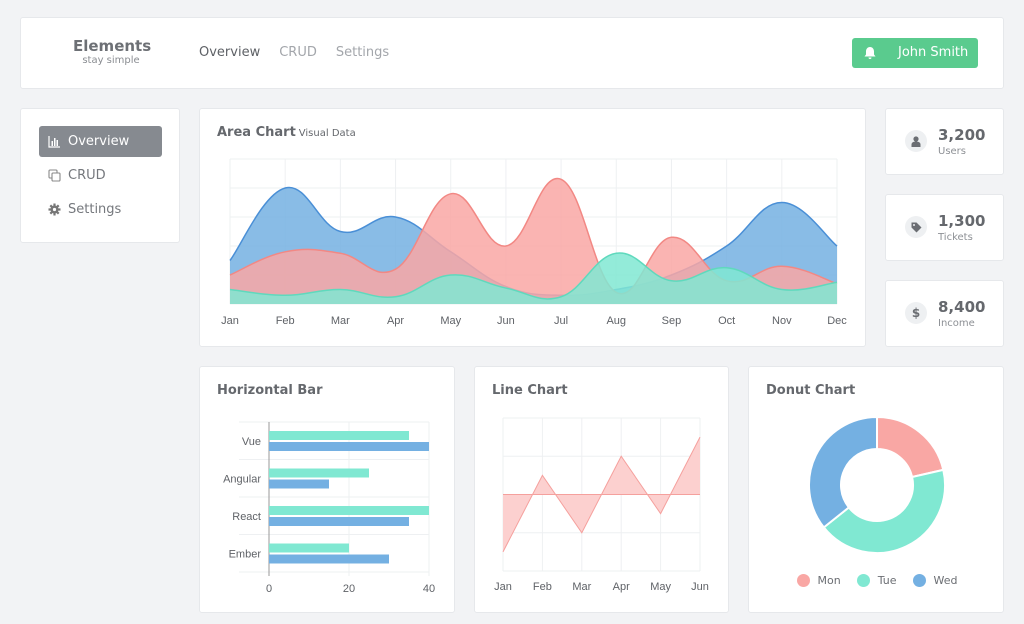 This screenshot has height=624, width=1024. I want to click on stat-label: Users, so click(952, 151).